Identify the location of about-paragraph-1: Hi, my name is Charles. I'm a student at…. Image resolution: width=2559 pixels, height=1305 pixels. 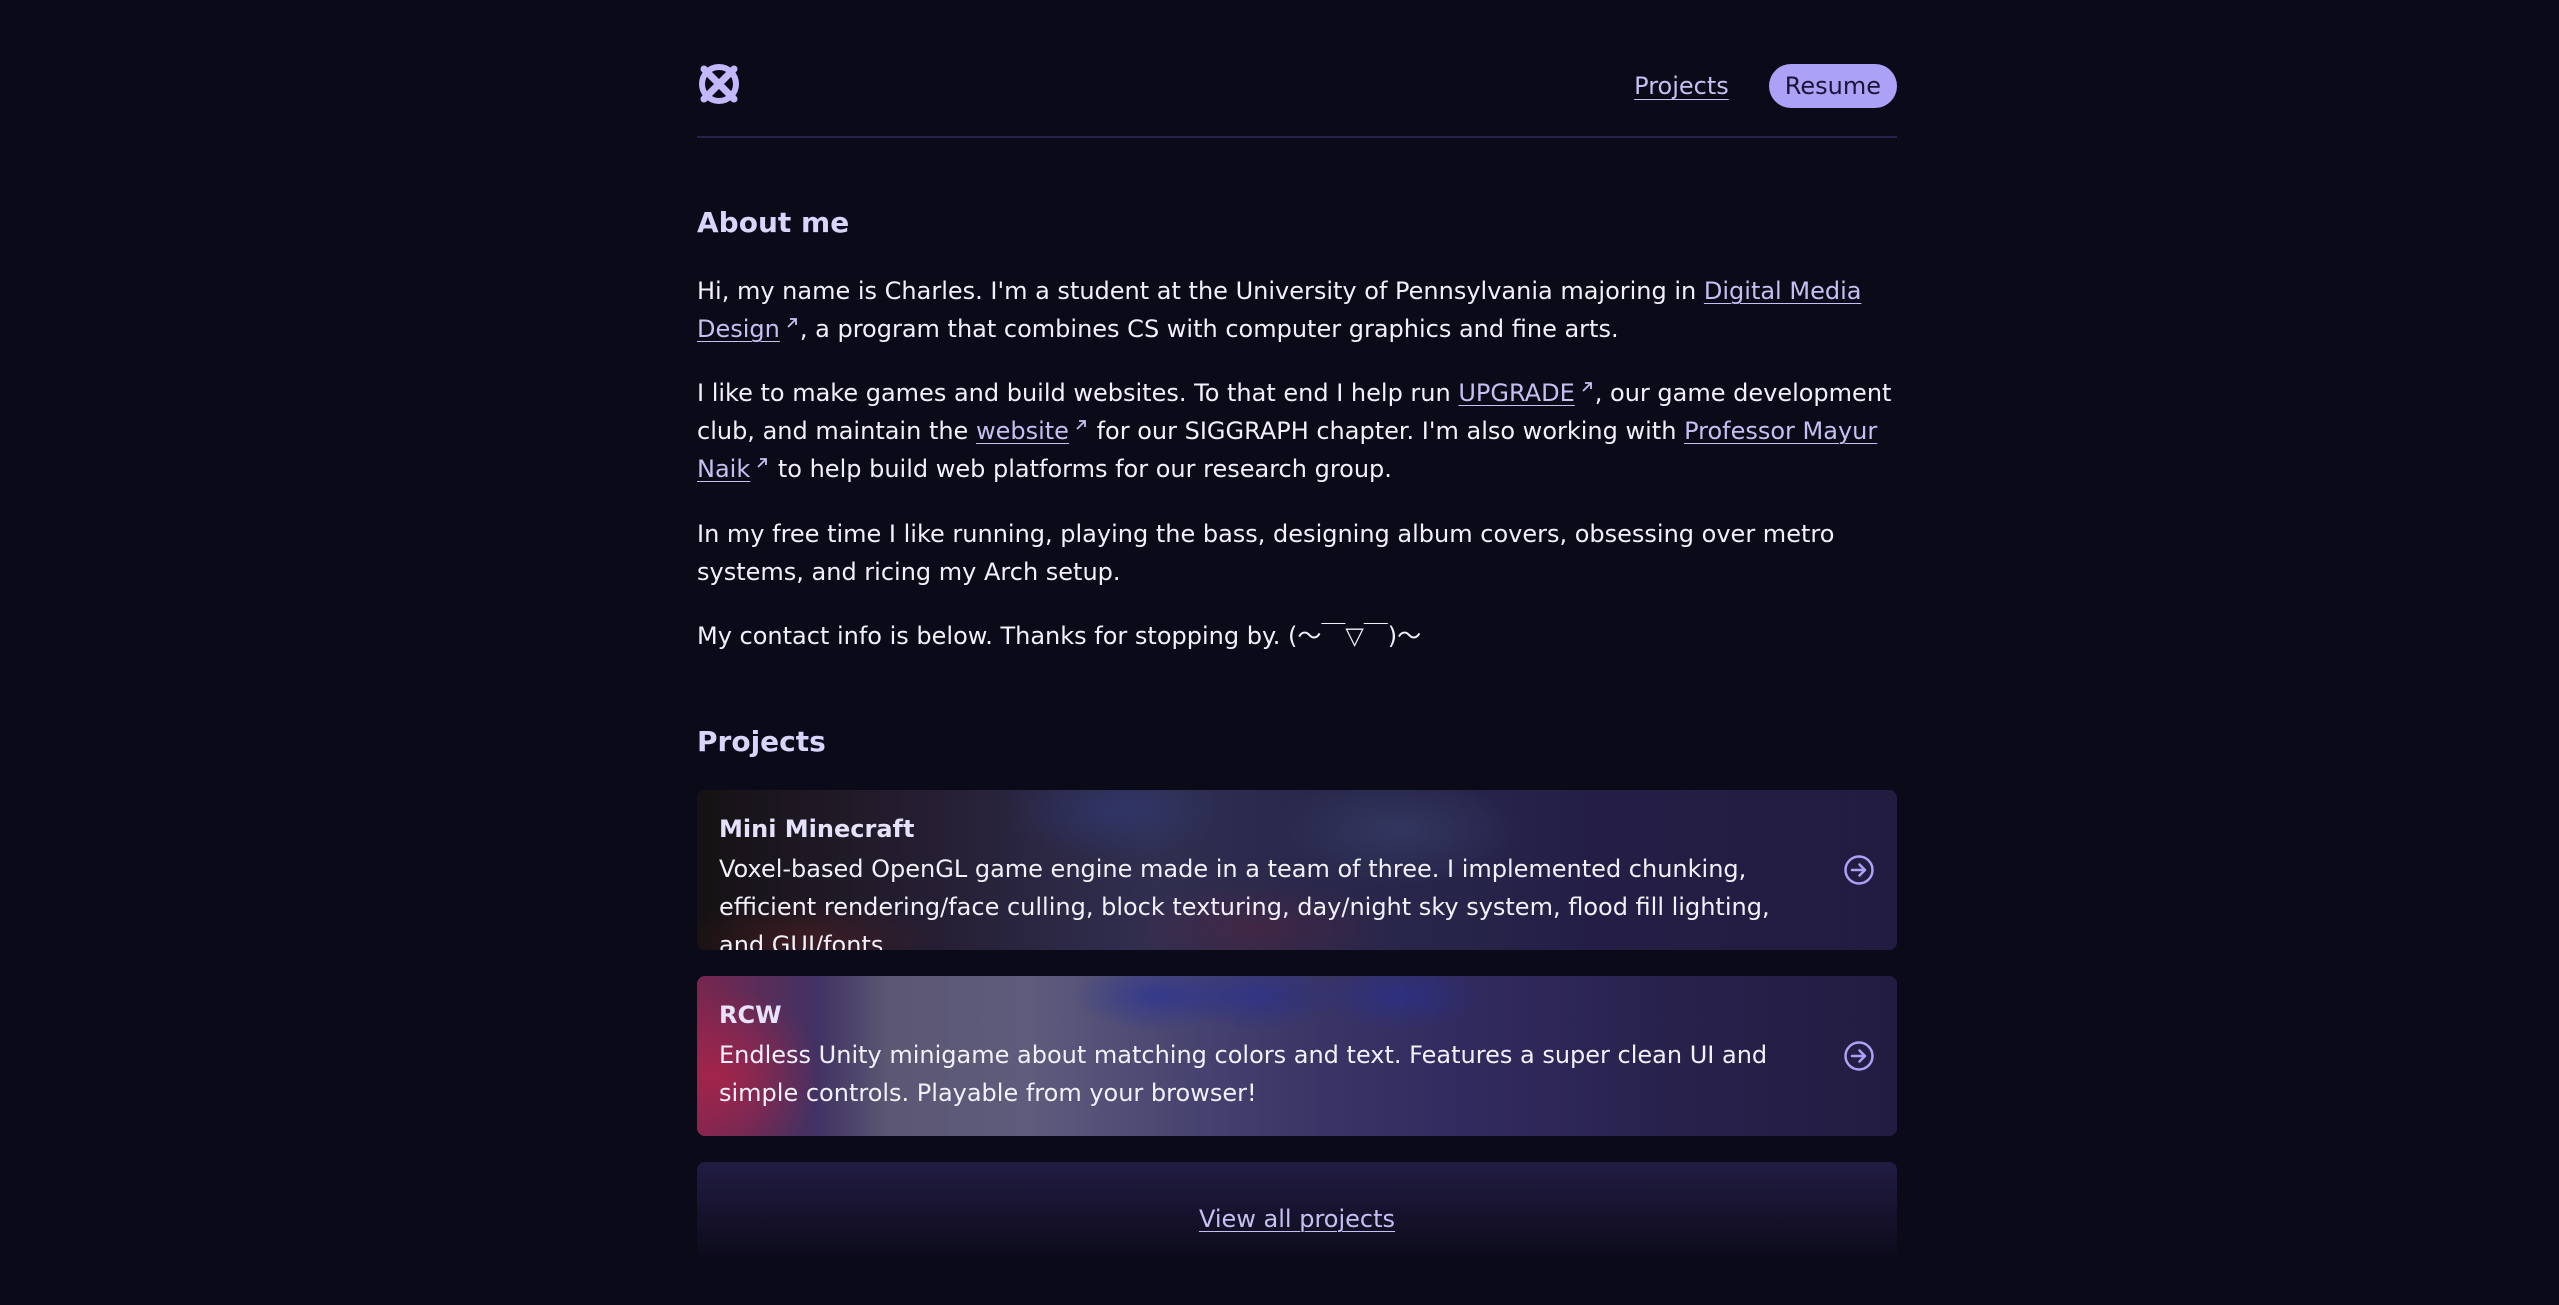
(1297, 310).